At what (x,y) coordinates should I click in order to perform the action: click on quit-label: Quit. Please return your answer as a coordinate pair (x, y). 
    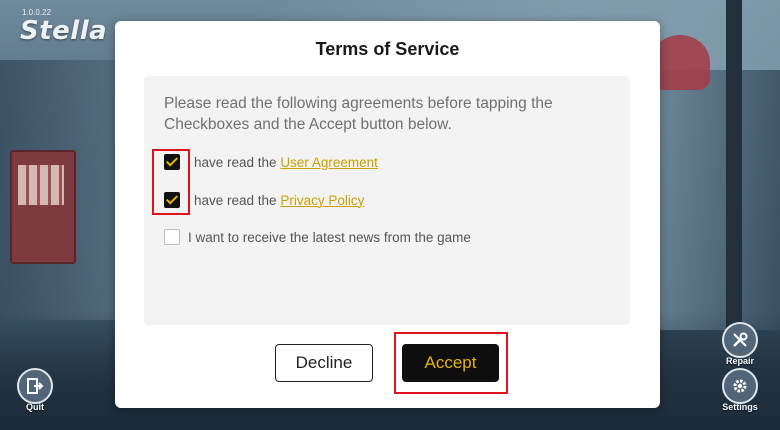
    Looking at the image, I should click on (35, 407).